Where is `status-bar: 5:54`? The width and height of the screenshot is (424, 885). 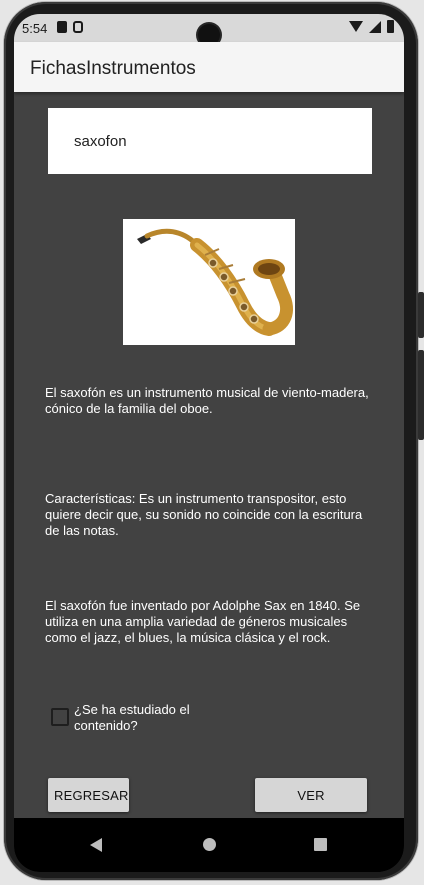
status-bar: 5:54 is located at coordinates (209, 30).